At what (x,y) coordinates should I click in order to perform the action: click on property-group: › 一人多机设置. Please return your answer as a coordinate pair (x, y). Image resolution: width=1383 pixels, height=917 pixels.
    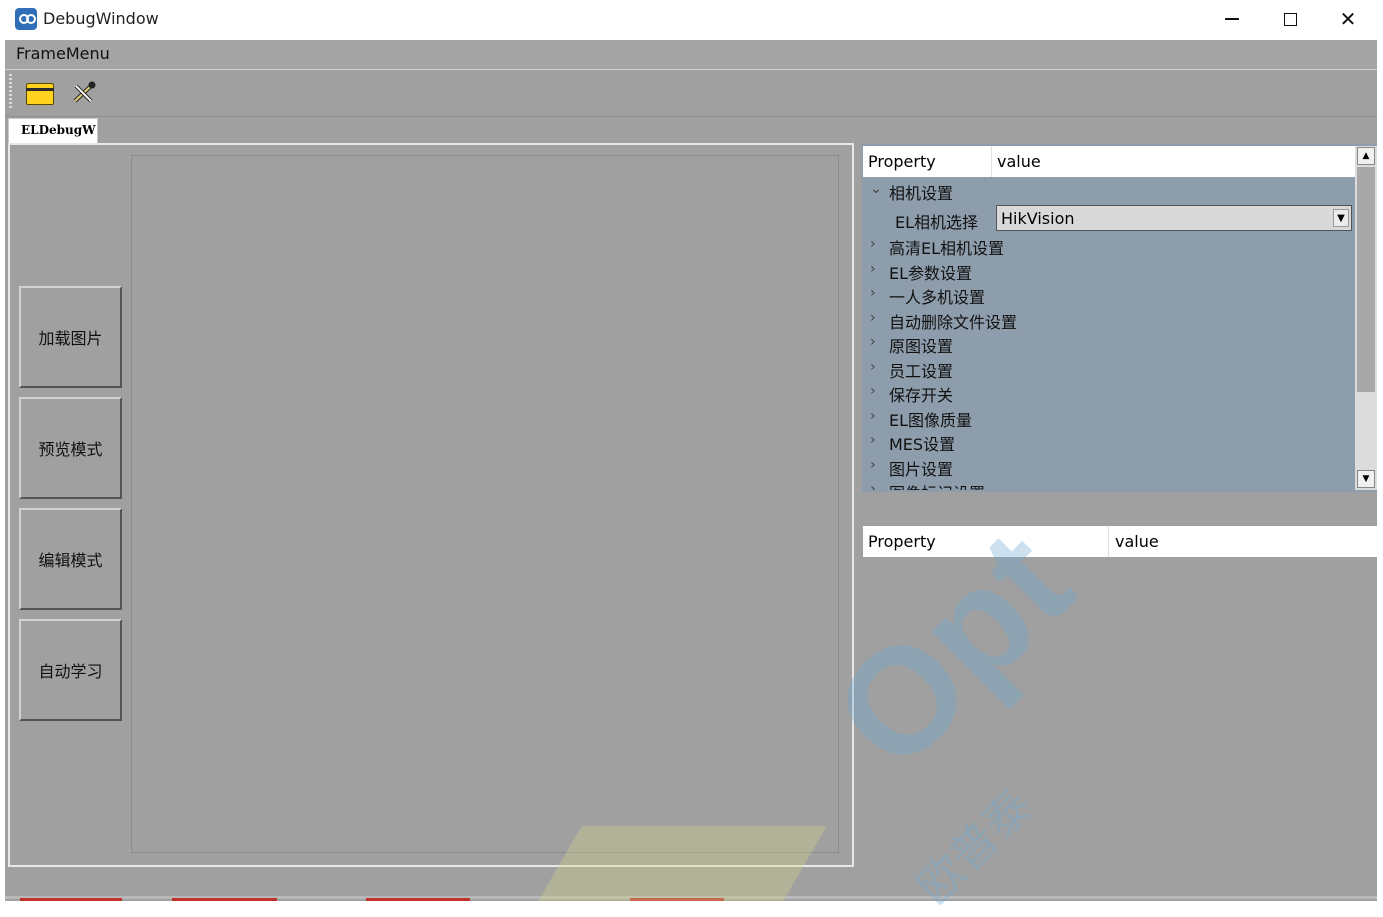
    Looking at the image, I should click on (1109, 294).